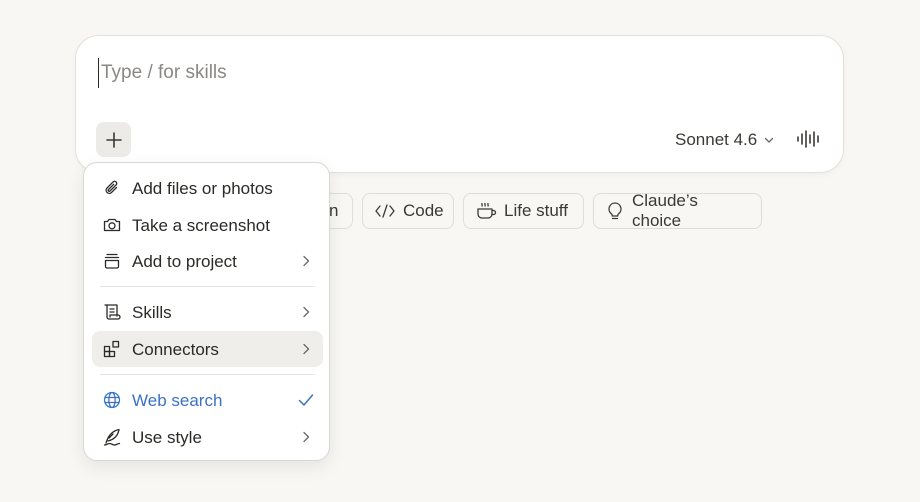 This screenshot has height=502, width=920. Describe the element at coordinates (334, 210) in the screenshot. I see `chip-label: n` at that location.